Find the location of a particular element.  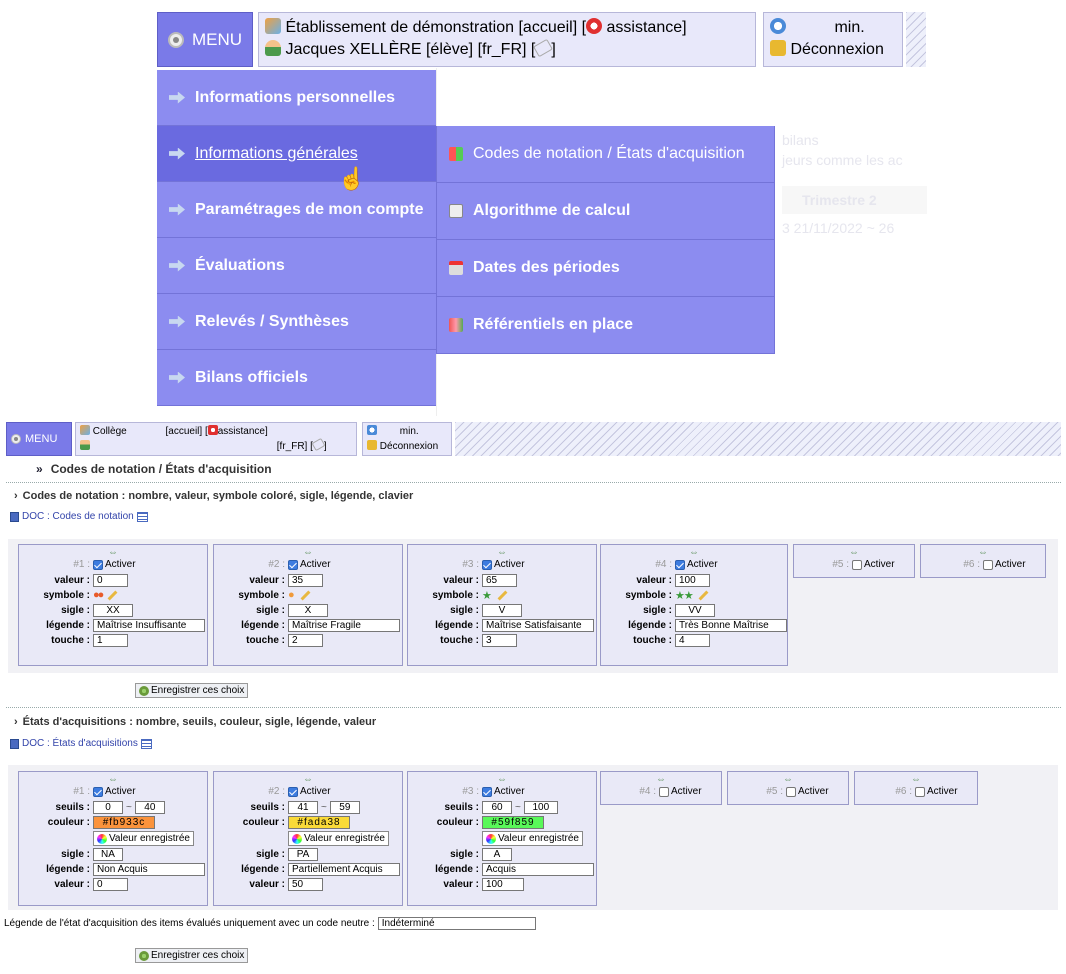

sigle-input: X is located at coordinates (308, 610).